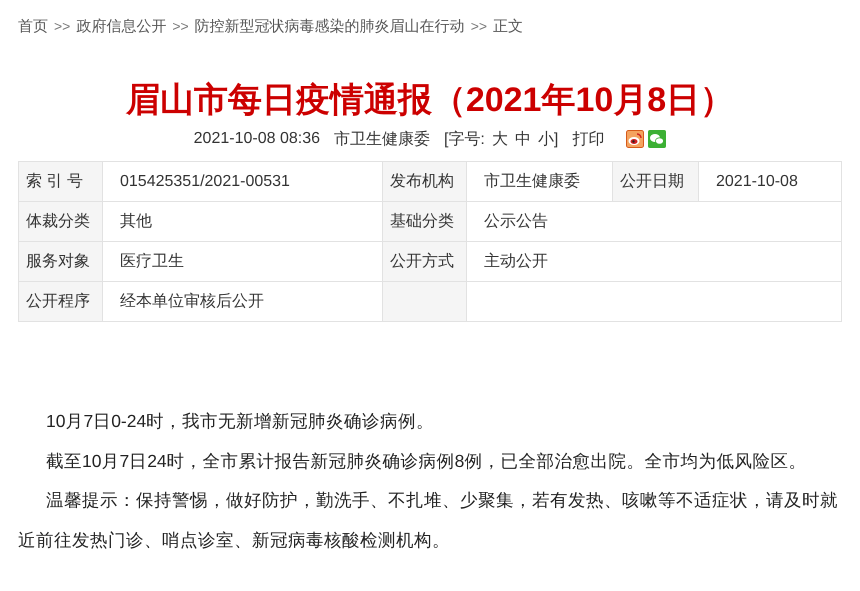 The image size is (860, 591). I want to click on font-size-link: 小], so click(548, 139).